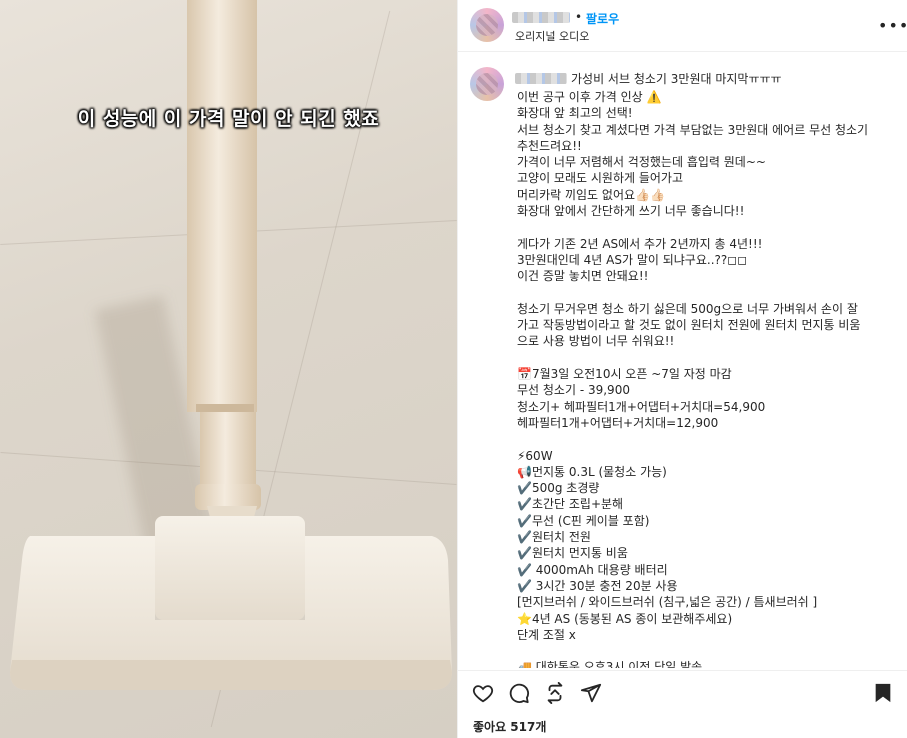 The image size is (907, 738). I want to click on heart-icon, so click(483, 693).